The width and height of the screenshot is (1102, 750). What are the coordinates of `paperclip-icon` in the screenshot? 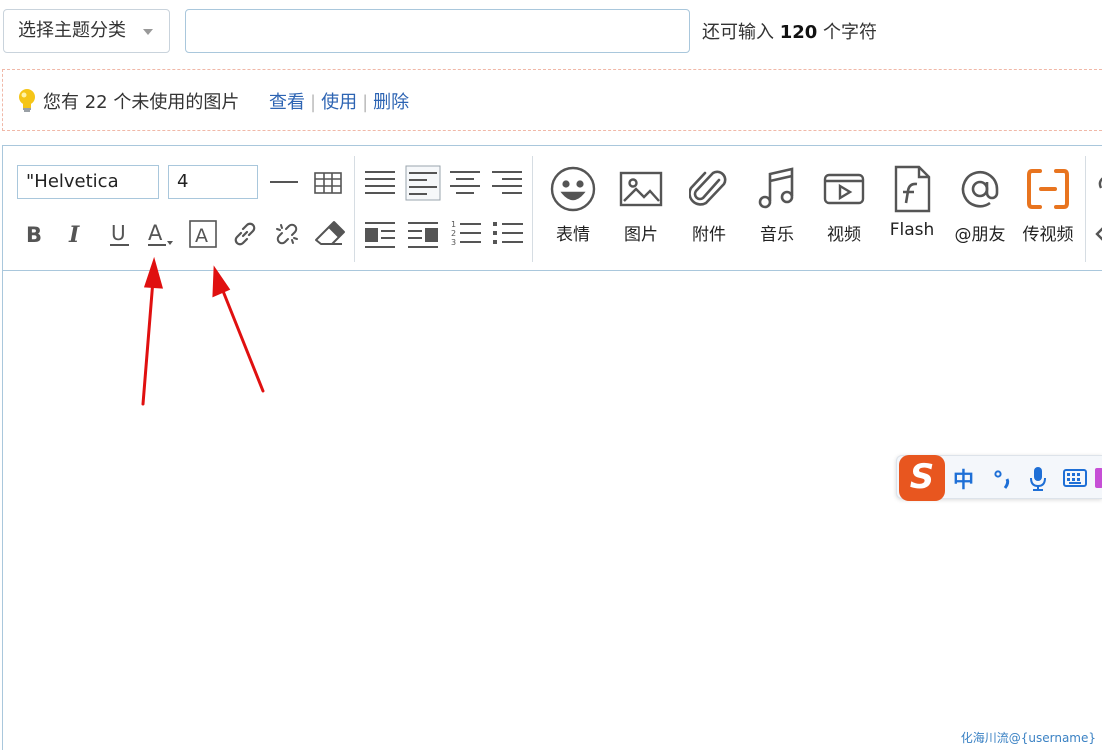 It's located at (709, 189).